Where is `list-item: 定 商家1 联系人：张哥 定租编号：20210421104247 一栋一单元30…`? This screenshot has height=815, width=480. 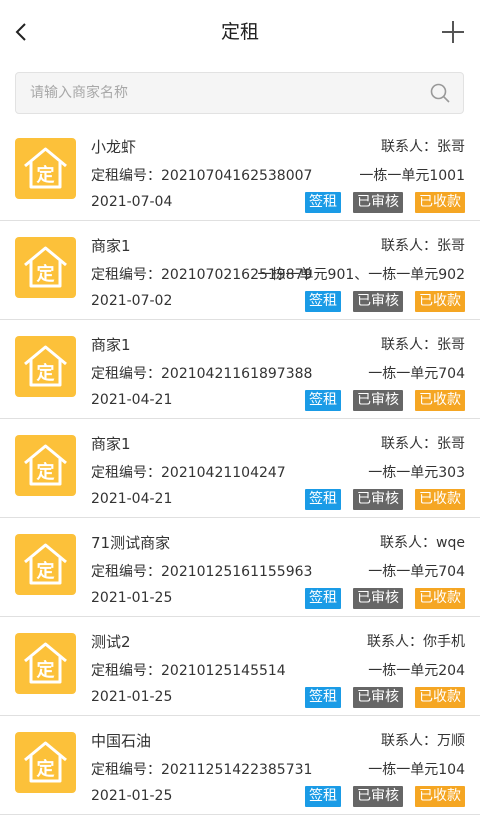
list-item: 定 商家1 联系人：张哥 定租编号：20210421104247 一栋一单元30… is located at coordinates (240, 468).